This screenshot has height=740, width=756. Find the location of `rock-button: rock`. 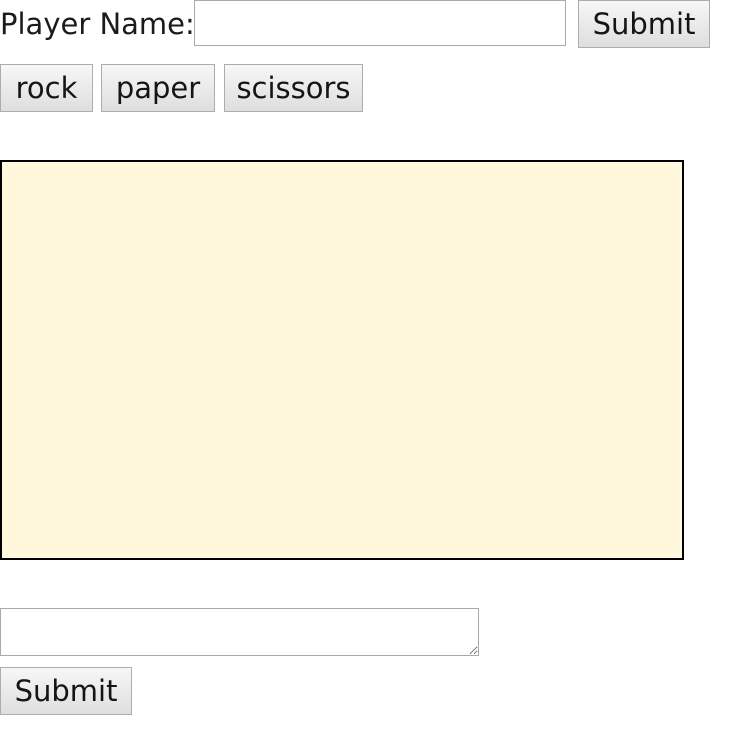

rock-button: rock is located at coordinates (46, 88).